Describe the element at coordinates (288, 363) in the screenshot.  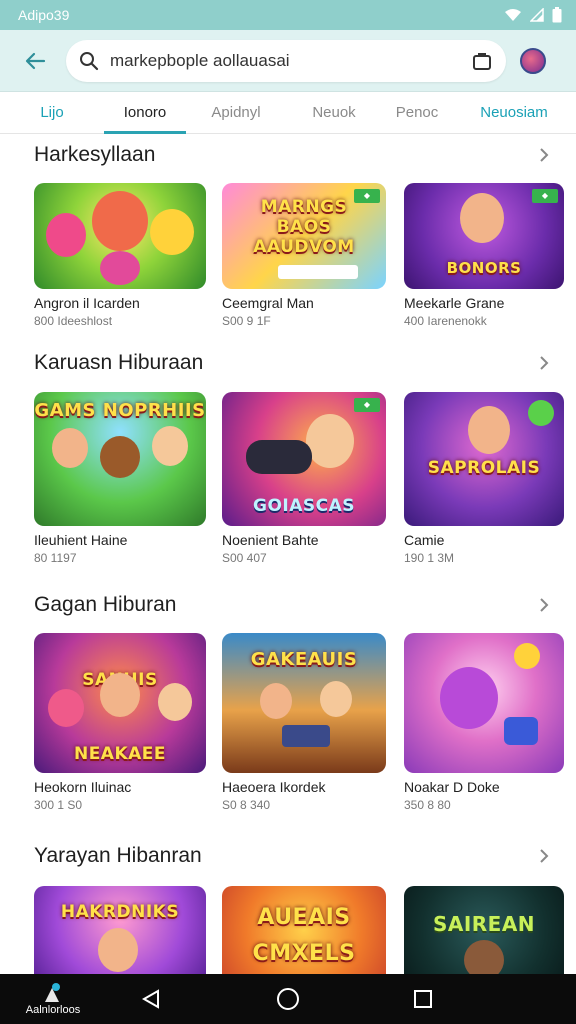
I see `section-header: Karuasn Hiburaan` at that location.